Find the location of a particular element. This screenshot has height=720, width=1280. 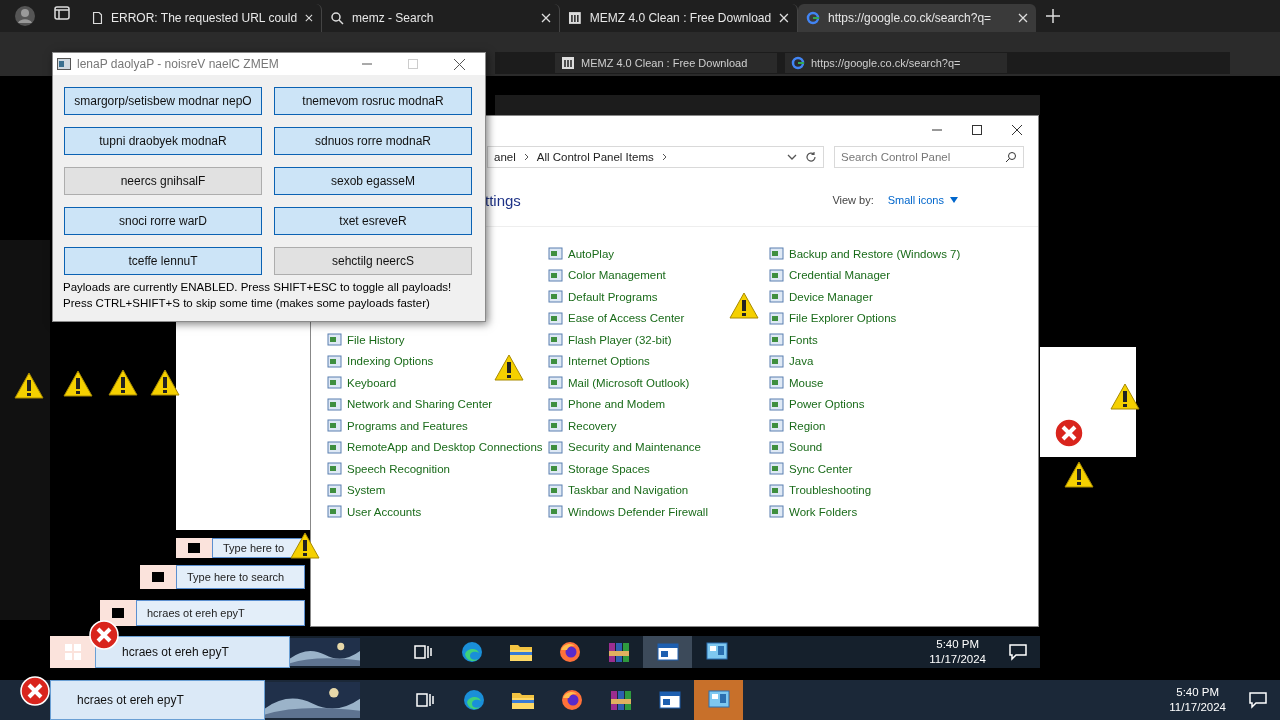

chevron-down-icon is located at coordinates (792, 157).